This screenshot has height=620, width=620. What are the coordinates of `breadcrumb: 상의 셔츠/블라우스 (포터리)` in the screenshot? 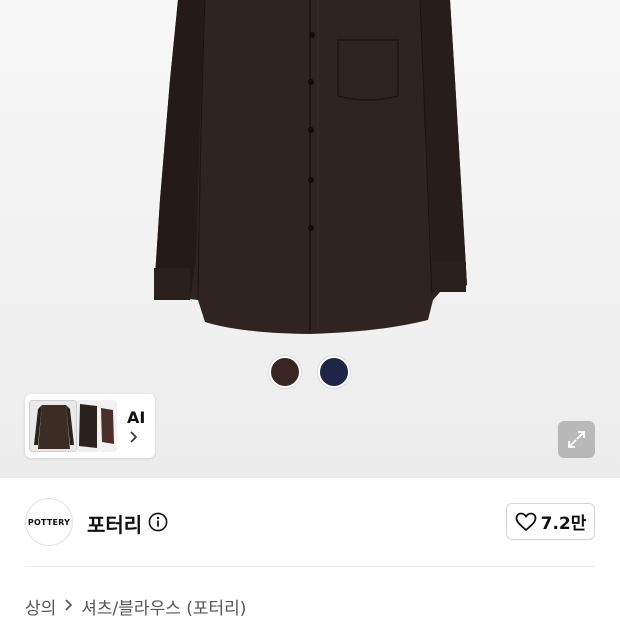 It's located at (135, 606).